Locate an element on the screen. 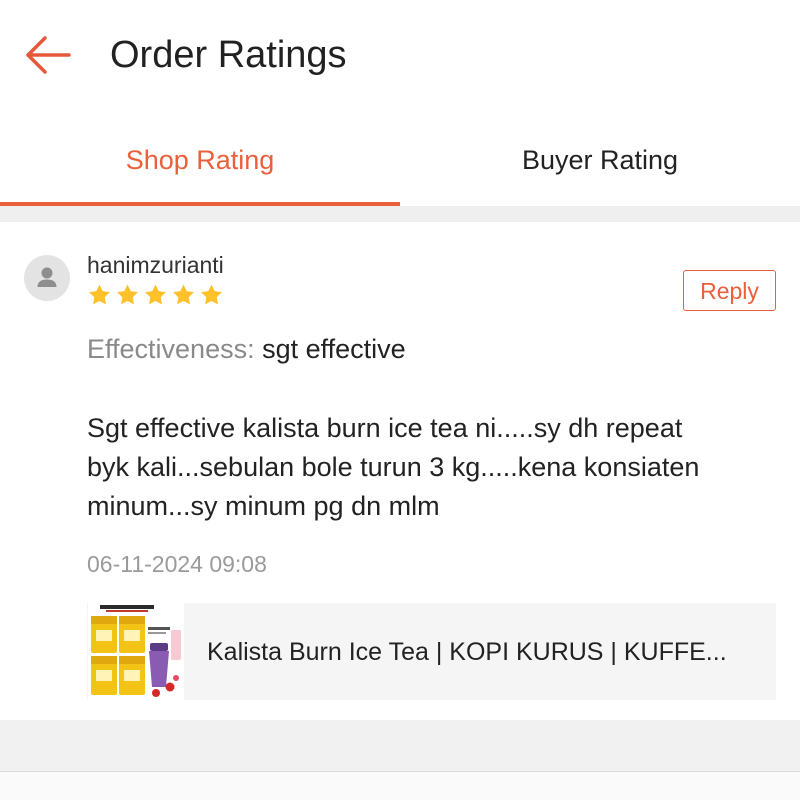  arrow-left-icon is located at coordinates (48, 55).